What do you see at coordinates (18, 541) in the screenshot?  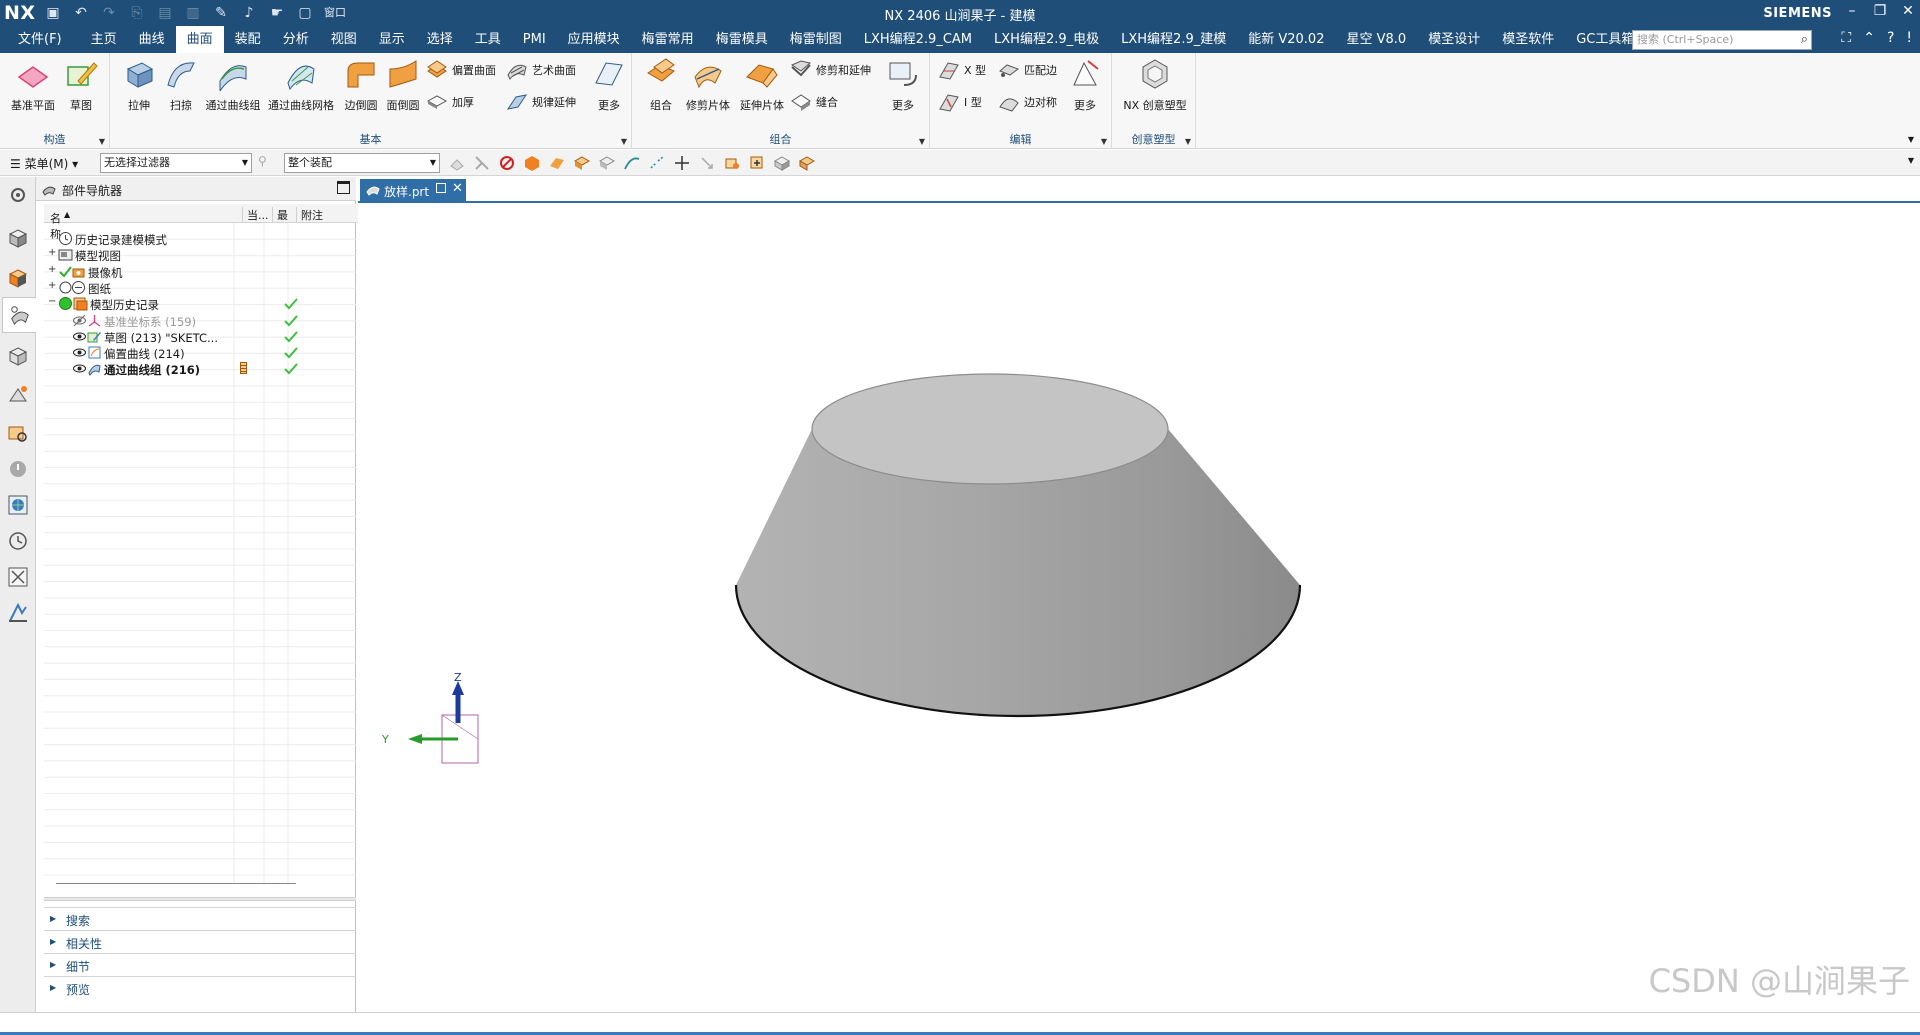 I see `clock-icon` at bounding box center [18, 541].